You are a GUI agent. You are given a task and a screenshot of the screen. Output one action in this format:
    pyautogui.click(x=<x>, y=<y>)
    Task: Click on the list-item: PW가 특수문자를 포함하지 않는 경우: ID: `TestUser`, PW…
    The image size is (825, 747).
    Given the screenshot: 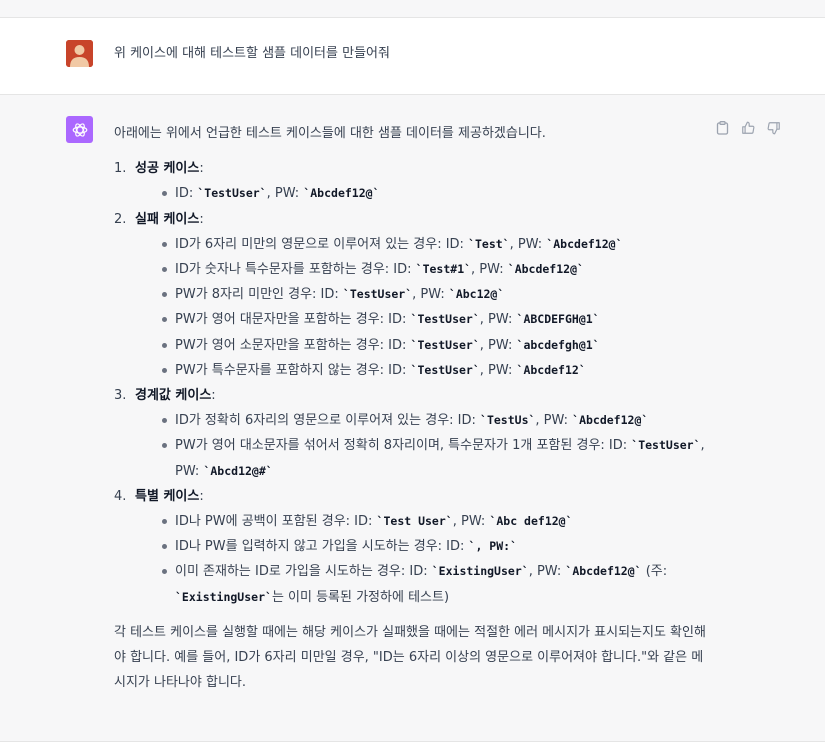 What is the action you would take?
    pyautogui.click(x=435, y=370)
    